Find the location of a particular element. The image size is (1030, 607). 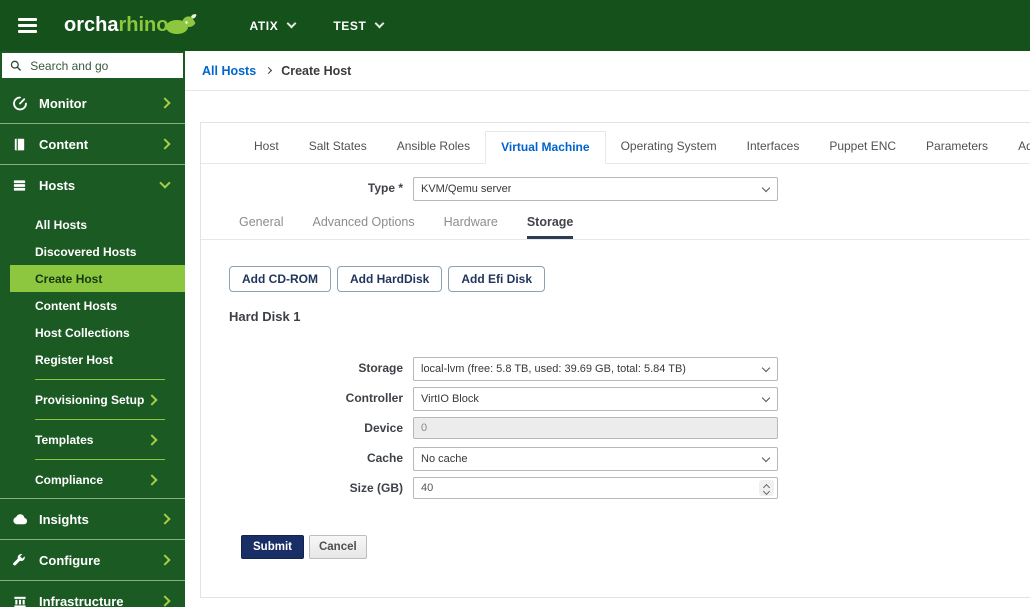

subtab-storage: Storage is located at coordinates (550, 227).